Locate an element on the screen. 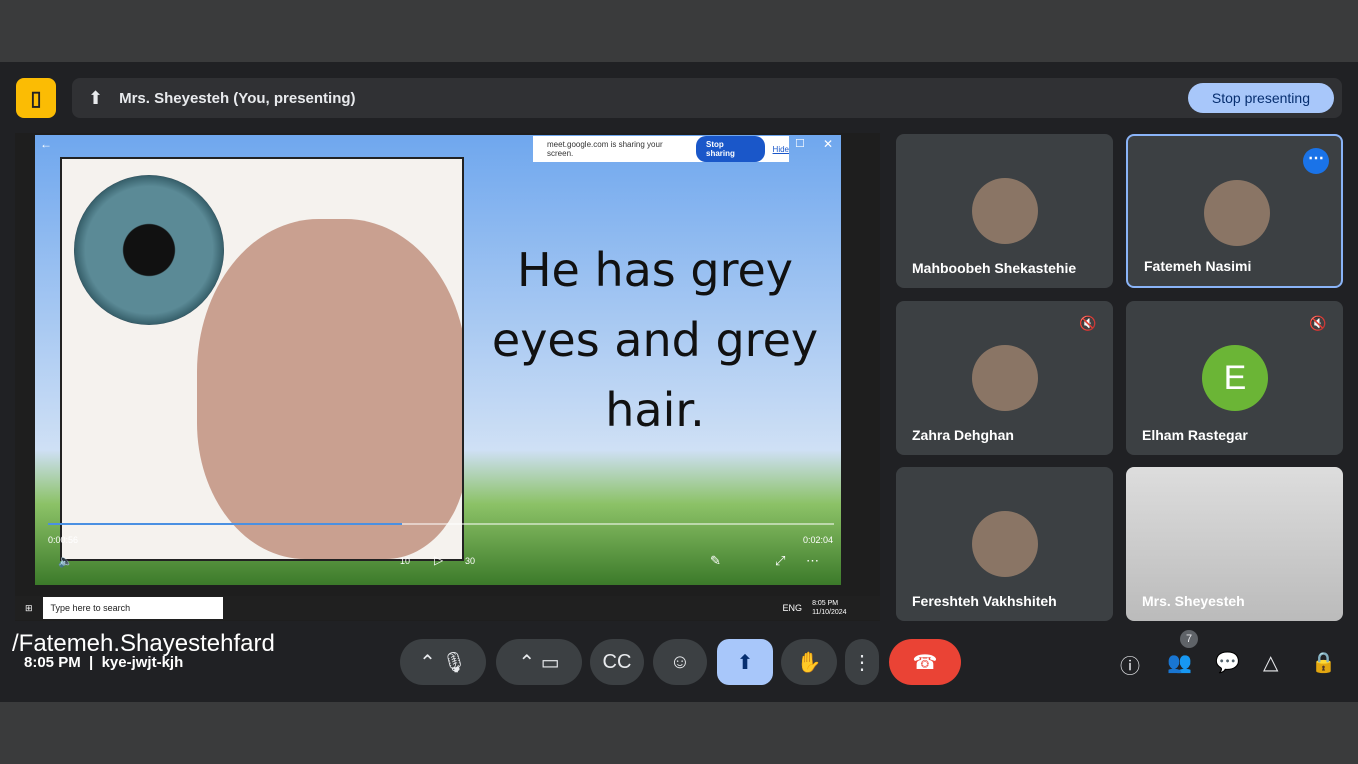  total-time: 0:02:04 is located at coordinates (818, 540).